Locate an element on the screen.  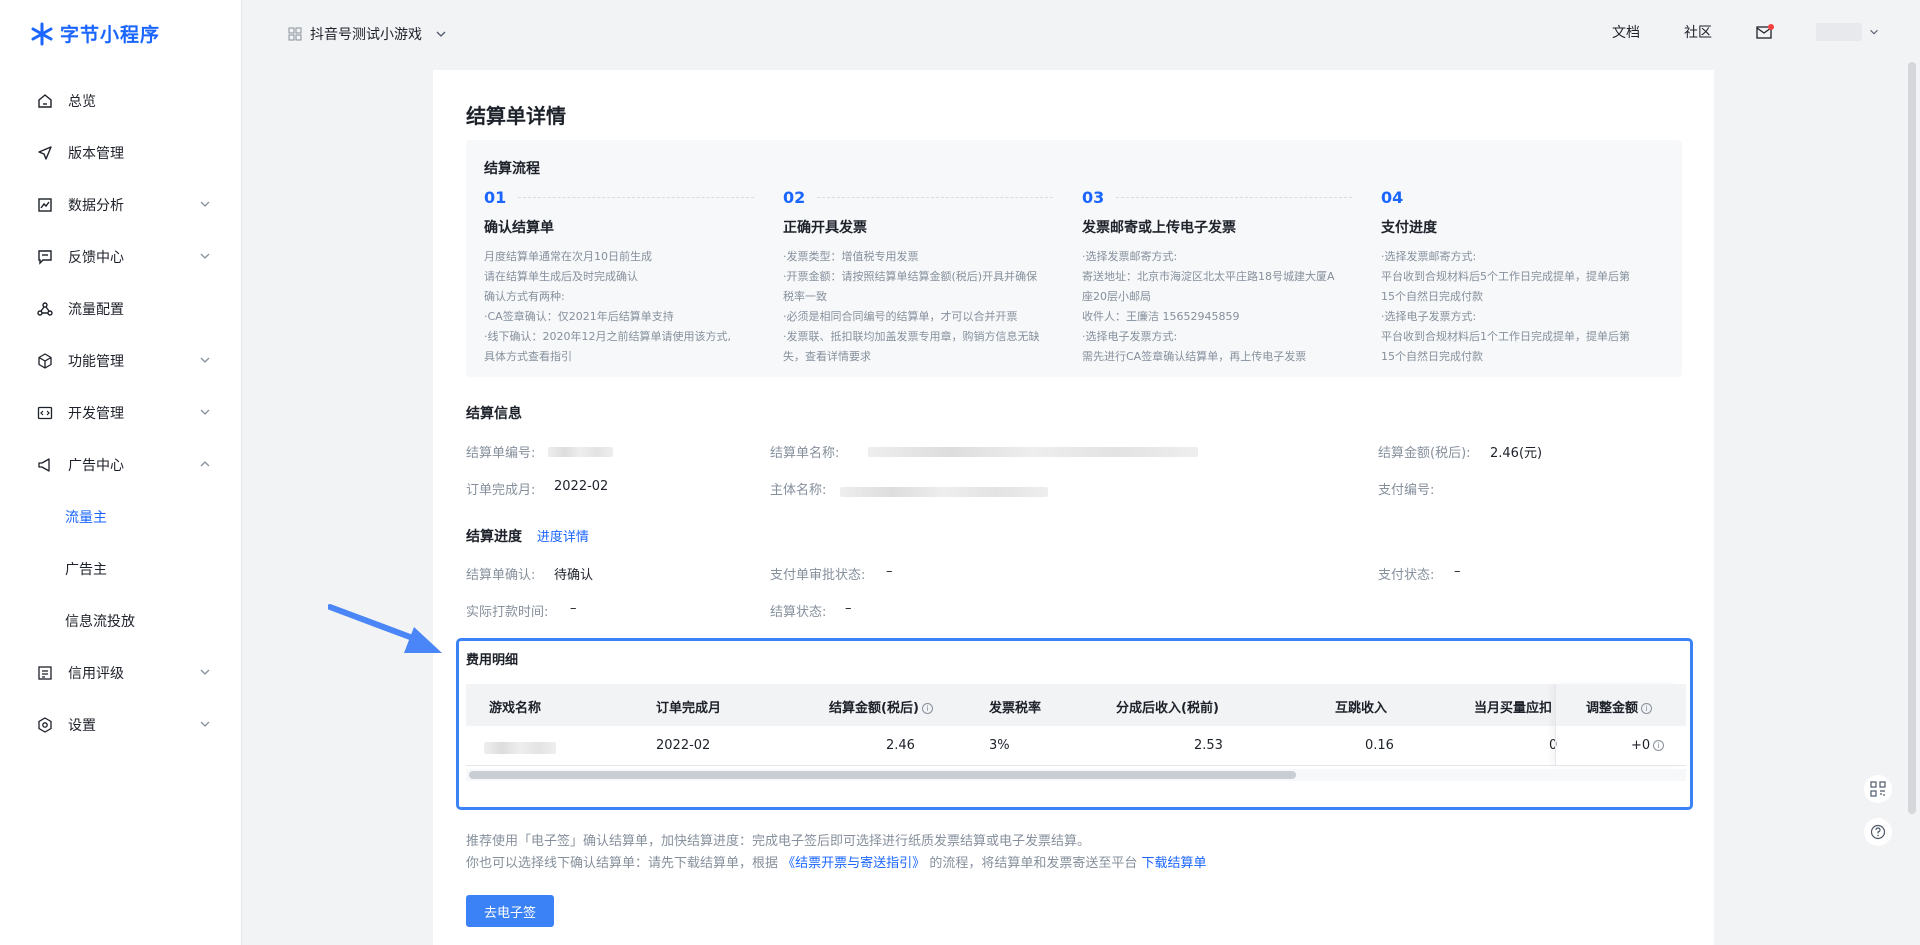
order-no-value-redacted is located at coordinates (580, 452).